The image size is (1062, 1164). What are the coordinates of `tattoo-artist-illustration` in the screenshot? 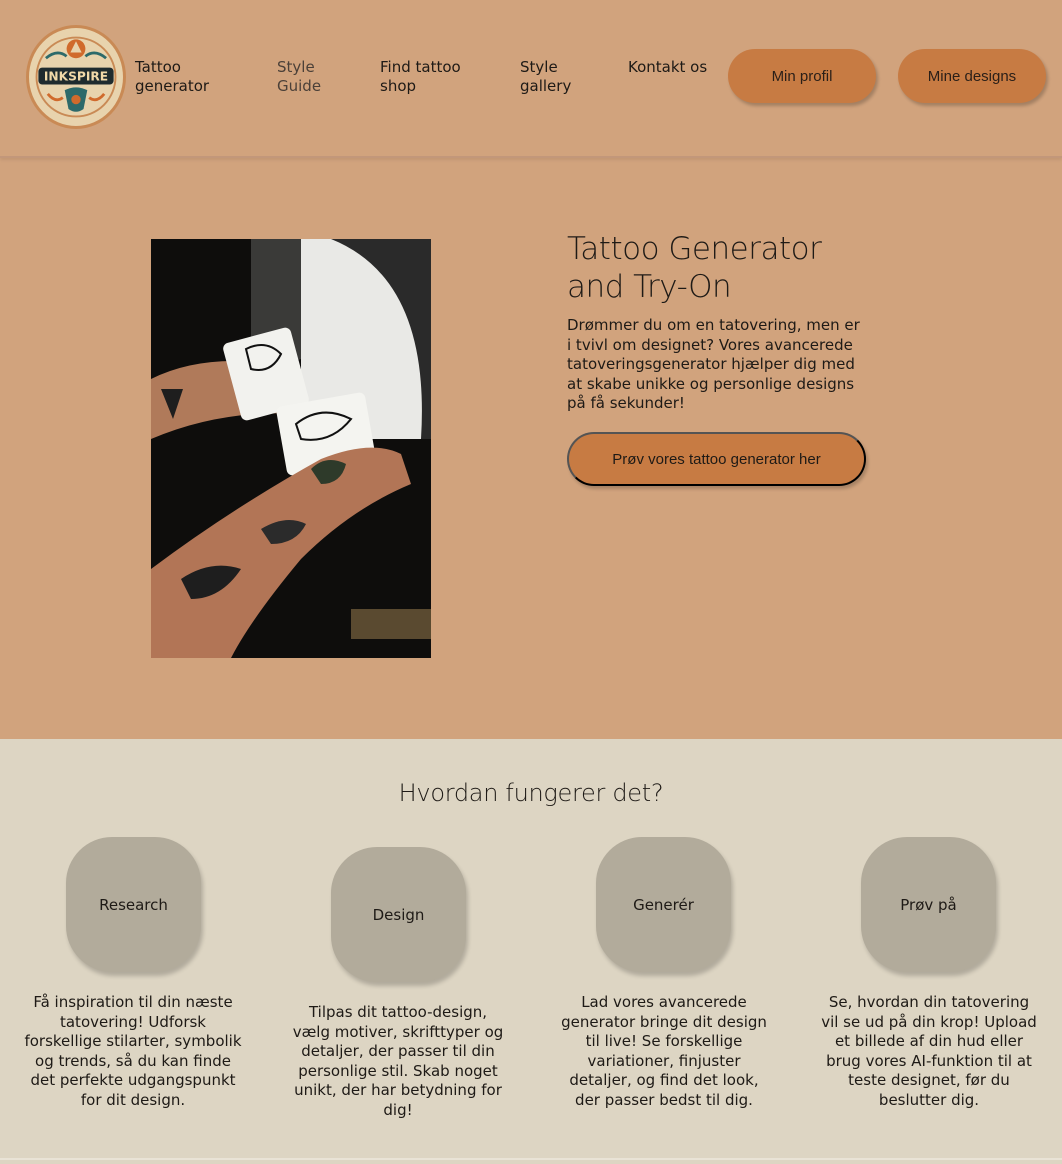 It's located at (291, 448).